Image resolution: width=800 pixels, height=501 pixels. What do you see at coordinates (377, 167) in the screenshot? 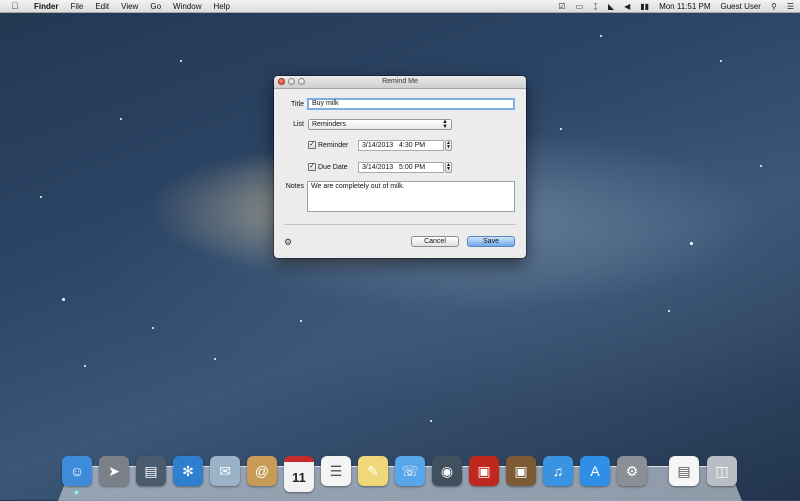
I see `due-date: 3/14/2013` at bounding box center [377, 167].